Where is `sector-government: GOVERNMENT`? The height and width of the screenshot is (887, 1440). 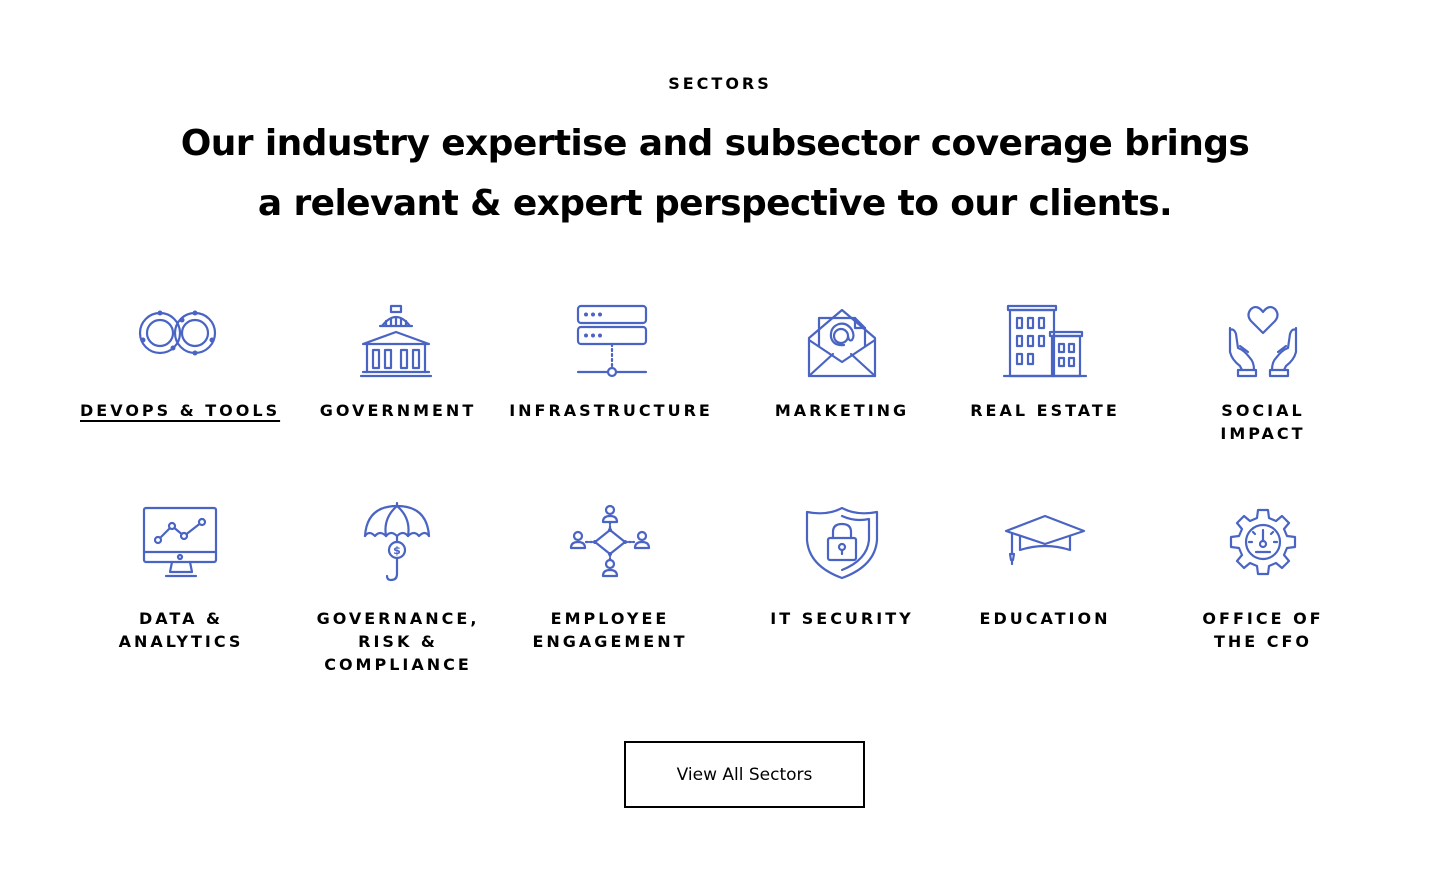 sector-government: GOVERNMENT is located at coordinates (398, 375).